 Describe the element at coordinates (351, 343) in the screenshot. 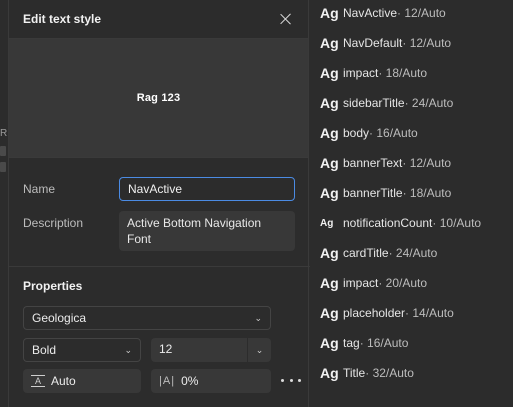

I see `text-style-name: tag` at that location.